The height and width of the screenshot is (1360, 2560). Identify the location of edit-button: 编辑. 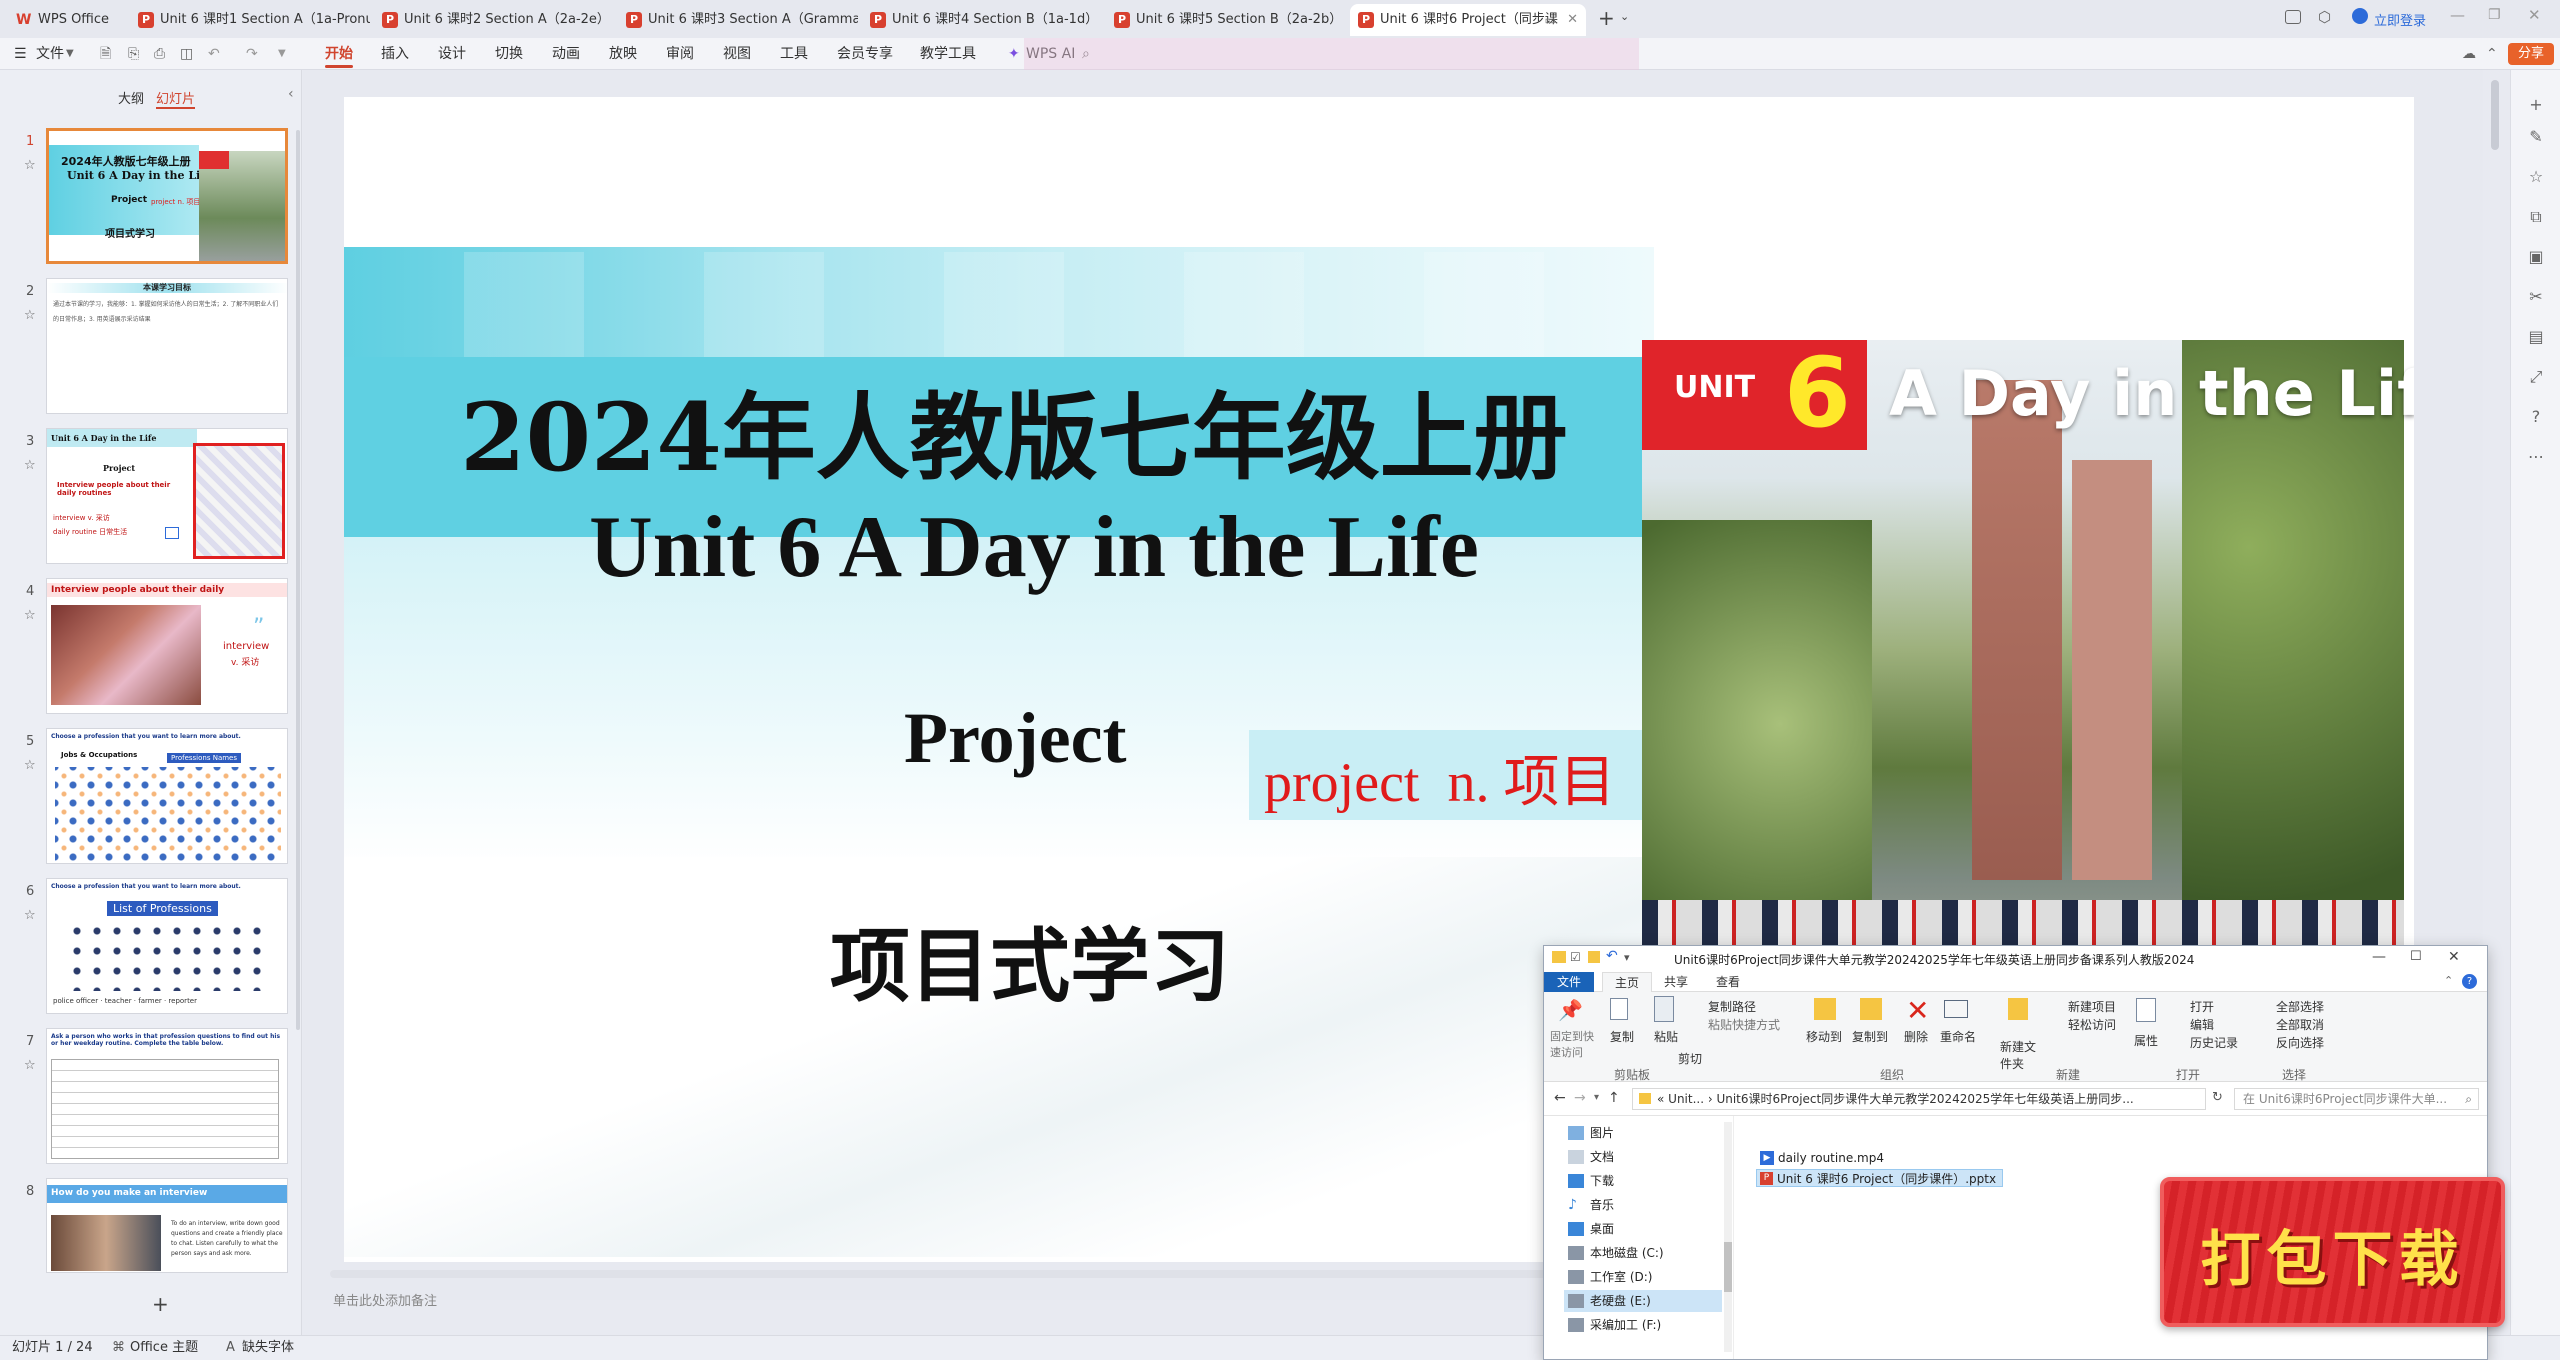
(2194, 1024).